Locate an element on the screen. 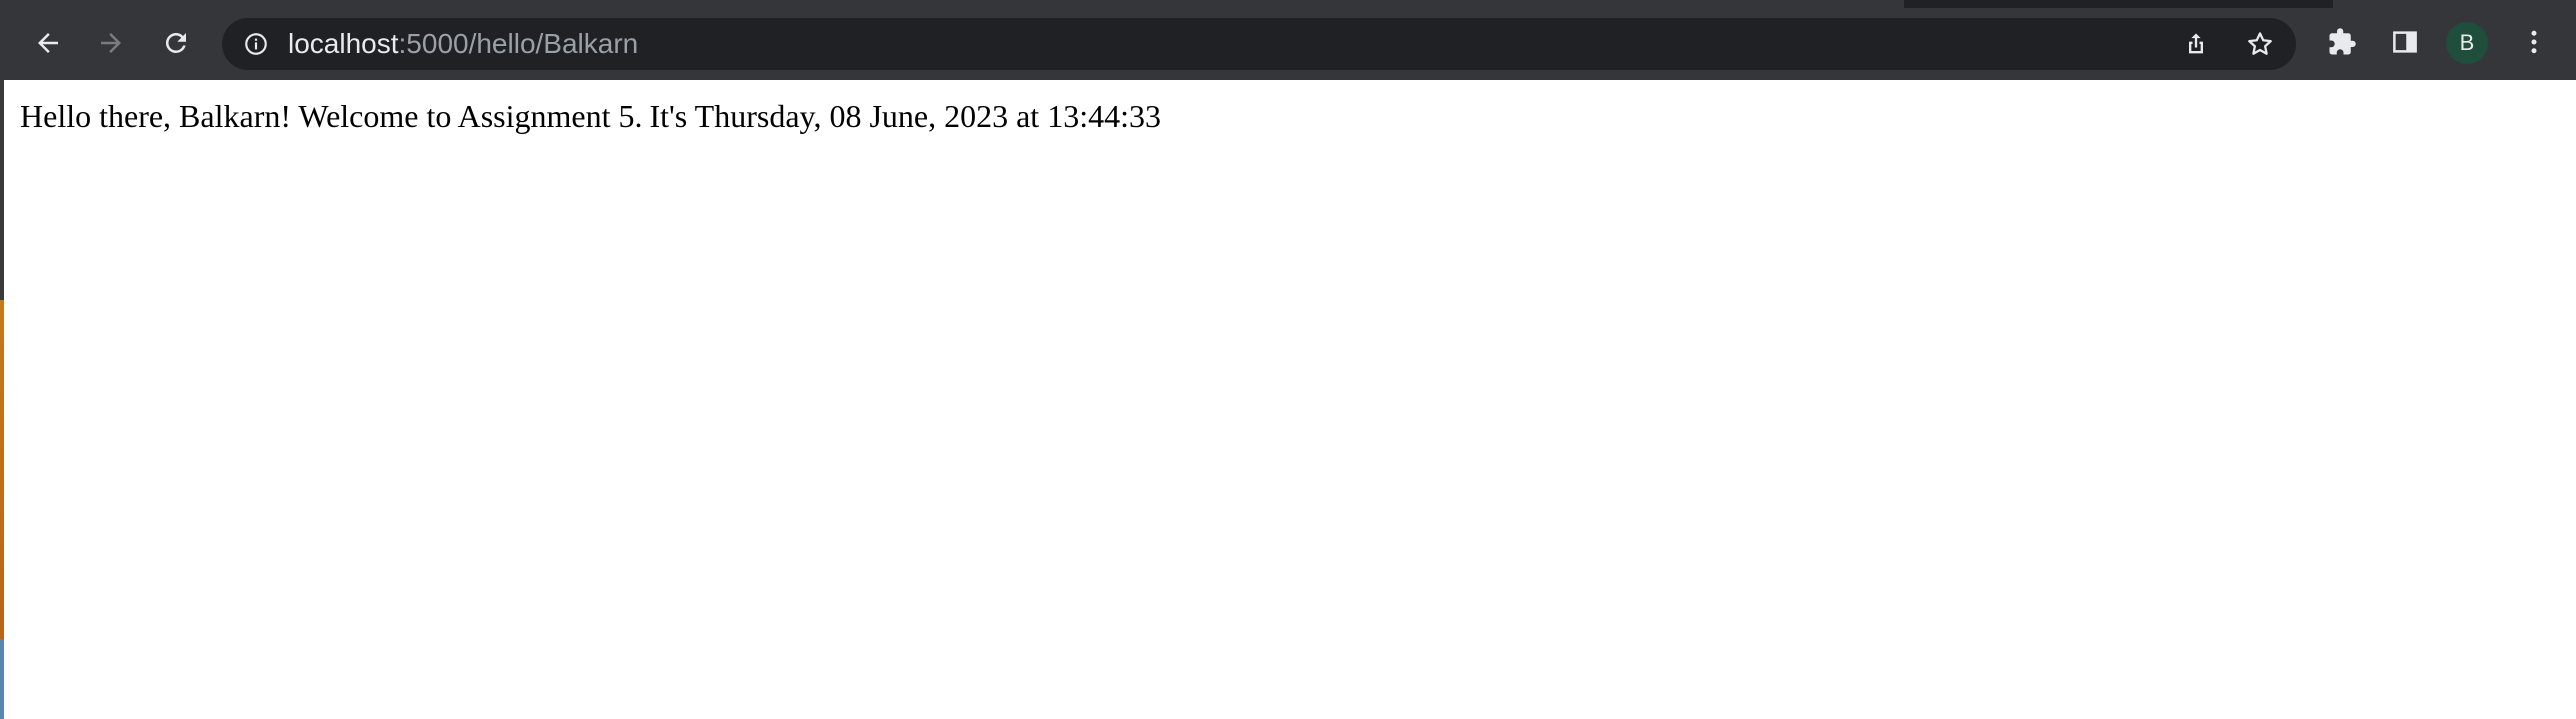  arrow-right-icon is located at coordinates (111, 43).